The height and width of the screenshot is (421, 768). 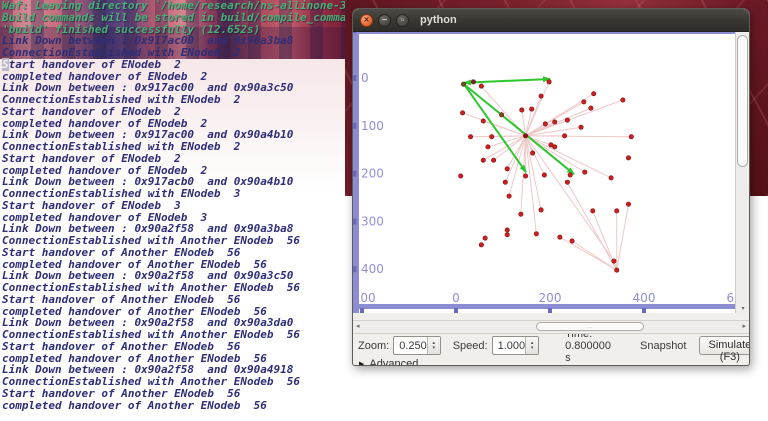 I want to click on snapshot-button: Snapshot, so click(x=663, y=346).